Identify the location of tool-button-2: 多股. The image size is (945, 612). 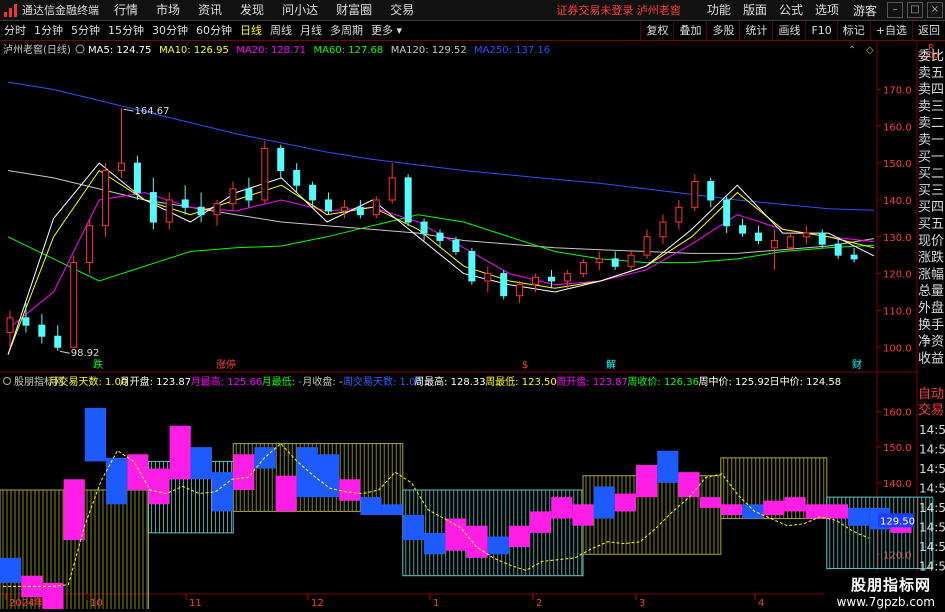
(722, 30).